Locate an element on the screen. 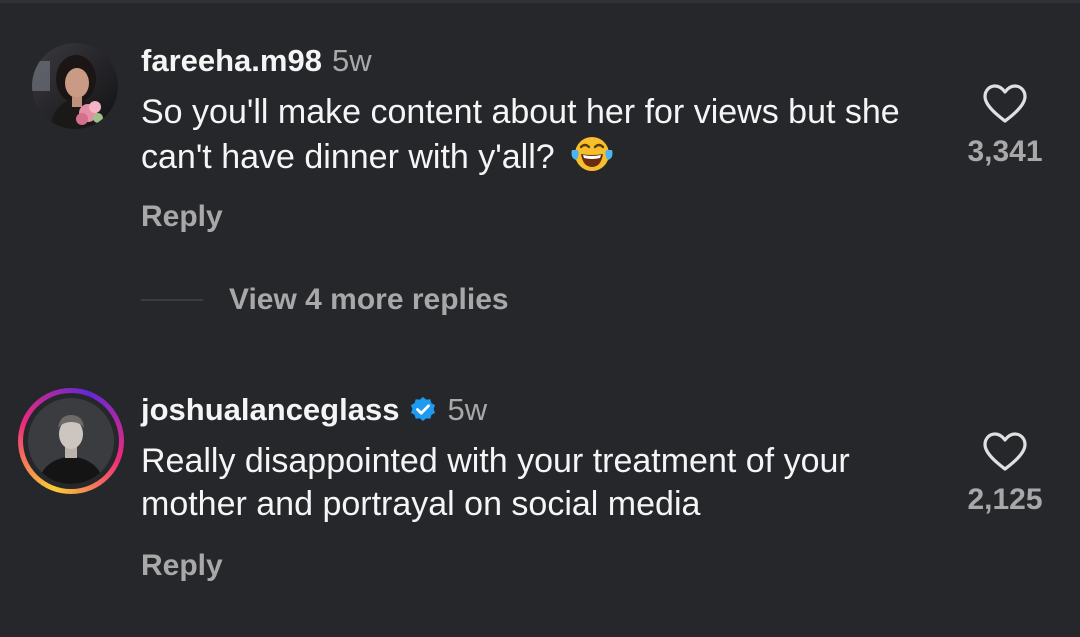  comment-header: joshualanceglass 5w is located at coordinates (314, 410).